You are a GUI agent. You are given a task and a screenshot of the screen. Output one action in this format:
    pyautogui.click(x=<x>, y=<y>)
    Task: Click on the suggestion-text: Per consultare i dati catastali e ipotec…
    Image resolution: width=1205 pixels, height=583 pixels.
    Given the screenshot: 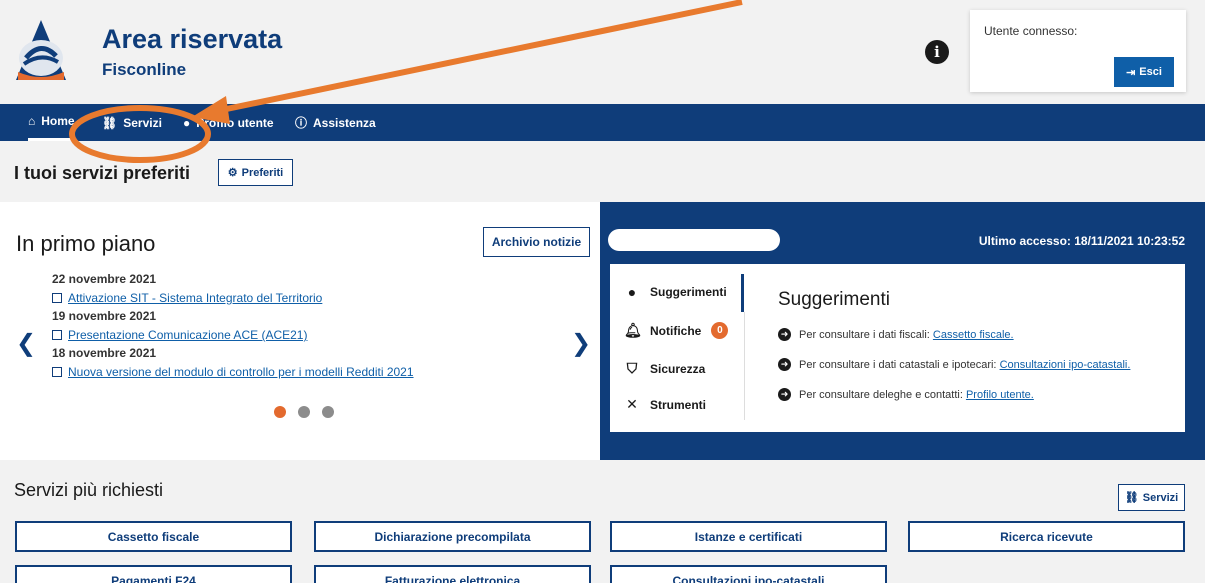 What is the action you would take?
    pyautogui.click(x=898, y=364)
    